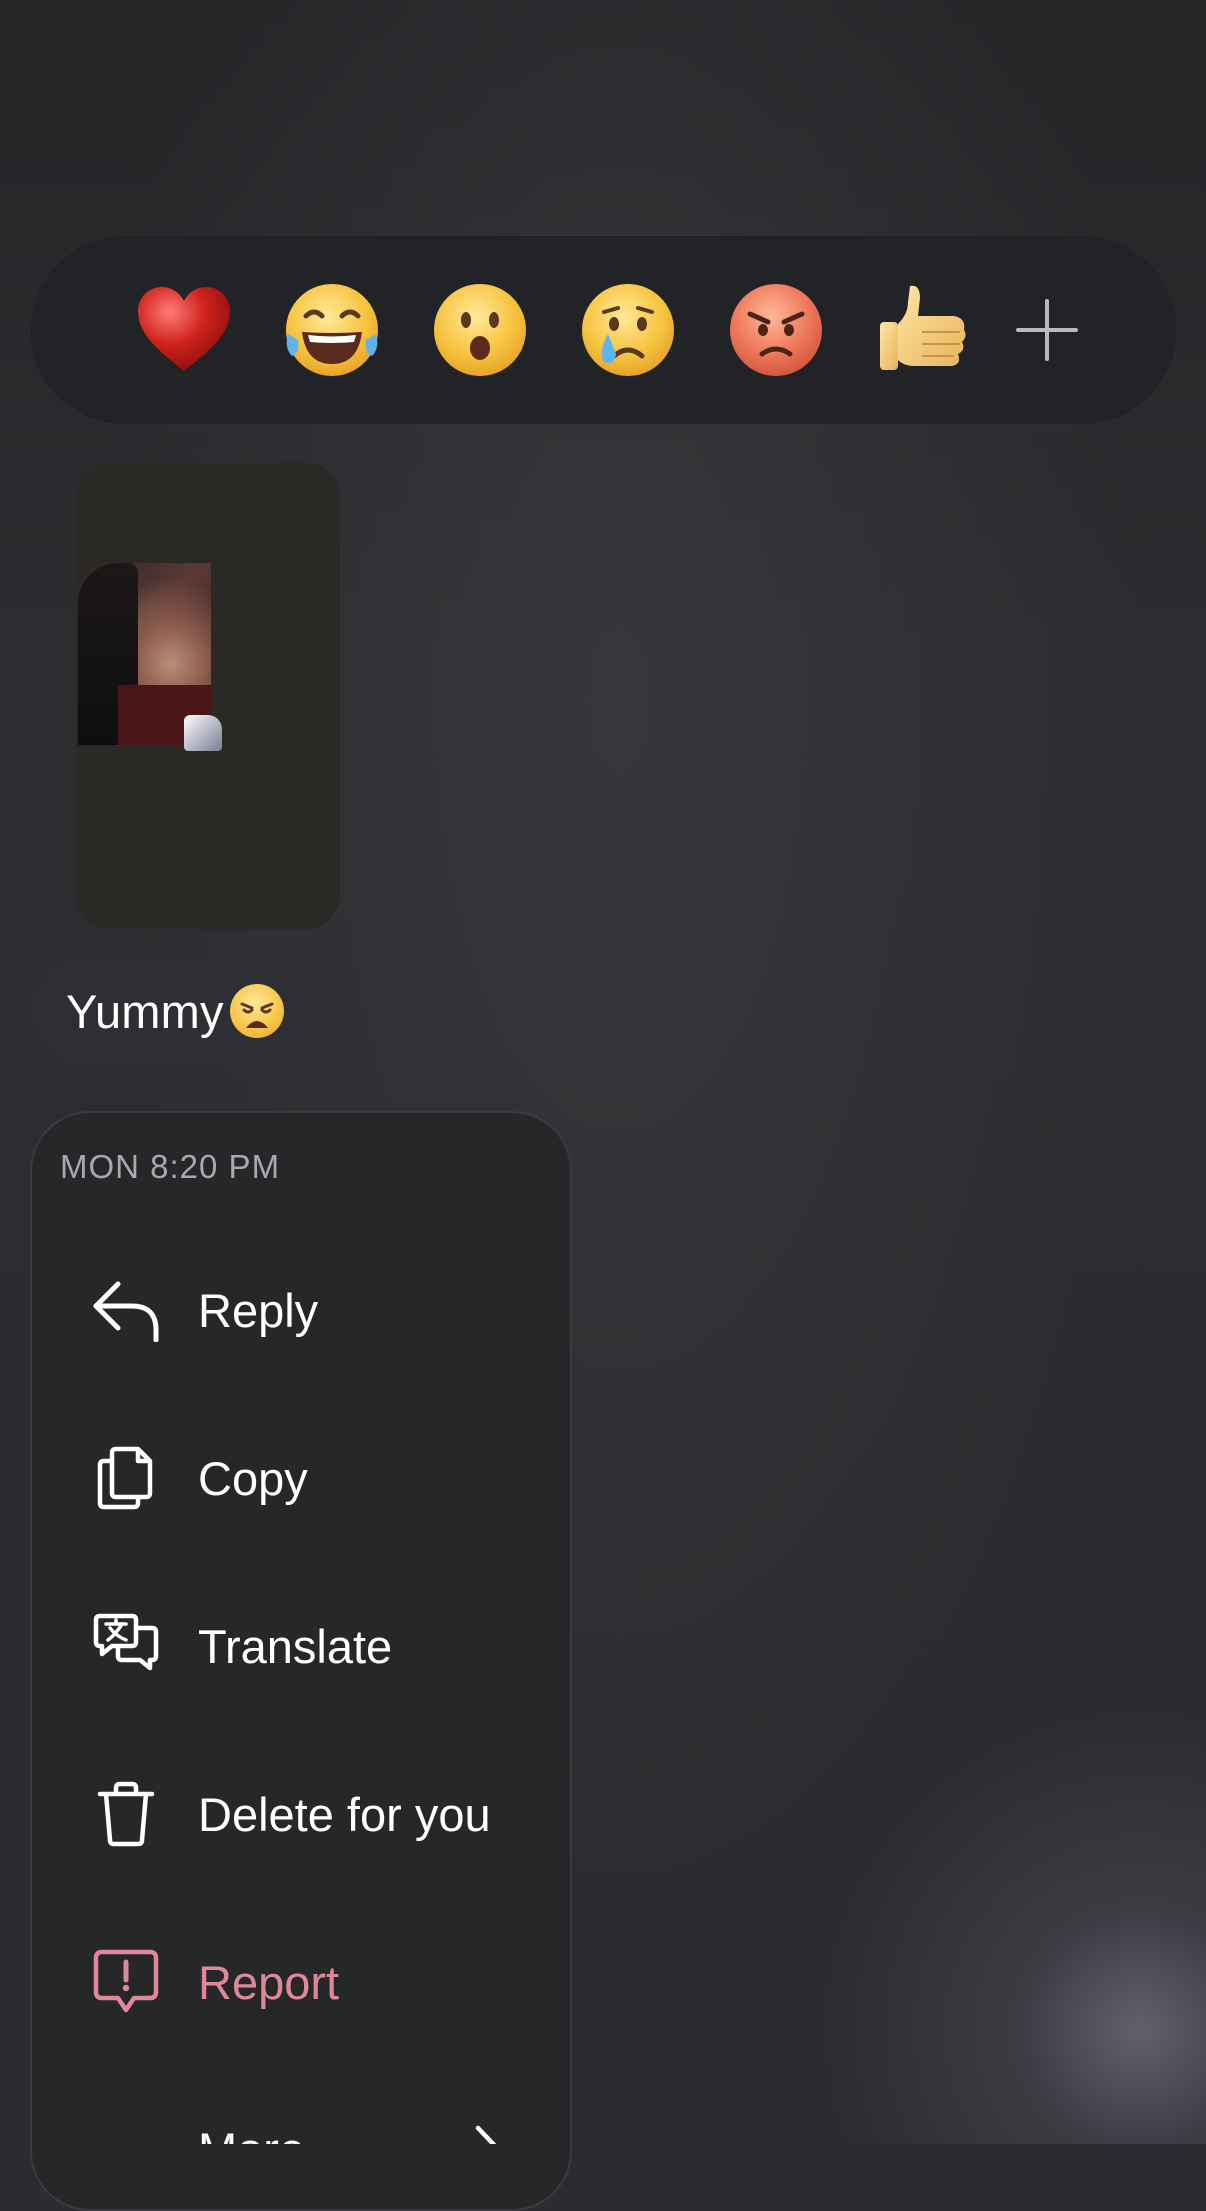 Image resolution: width=1206 pixels, height=2211 pixels. I want to click on menu-item-more: More, so click(301, 2122).